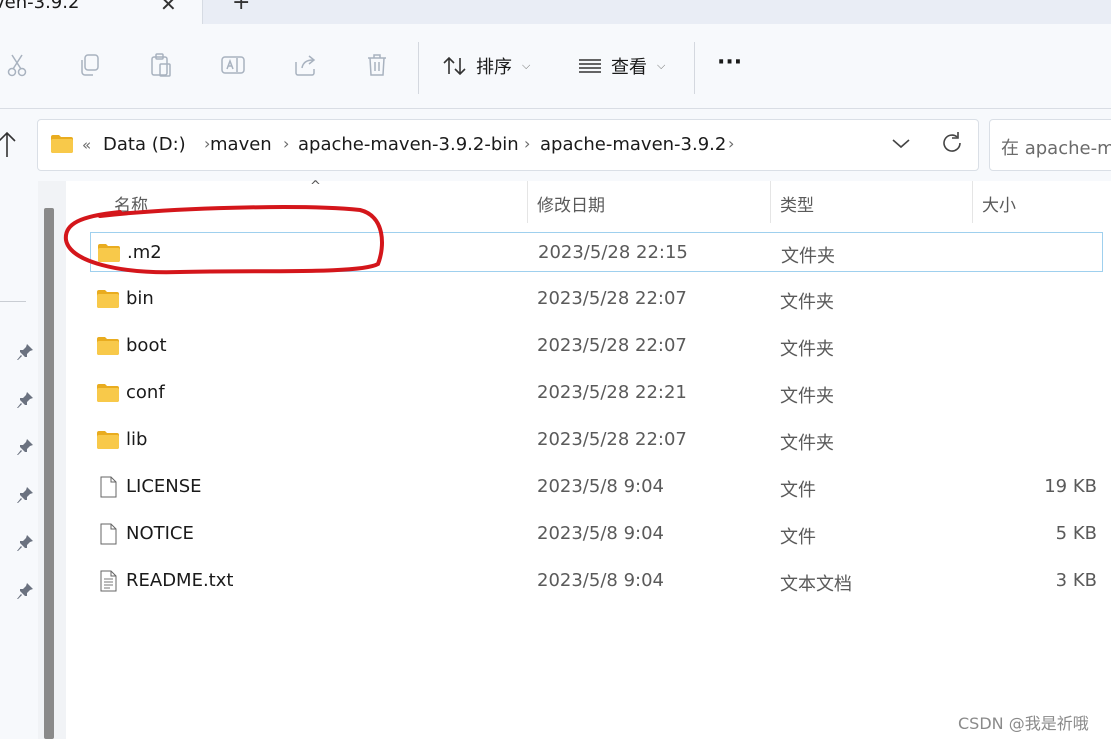 The width and height of the screenshot is (1111, 739). Describe the element at coordinates (729, 62) in the screenshot. I see `more-button: ···` at that location.